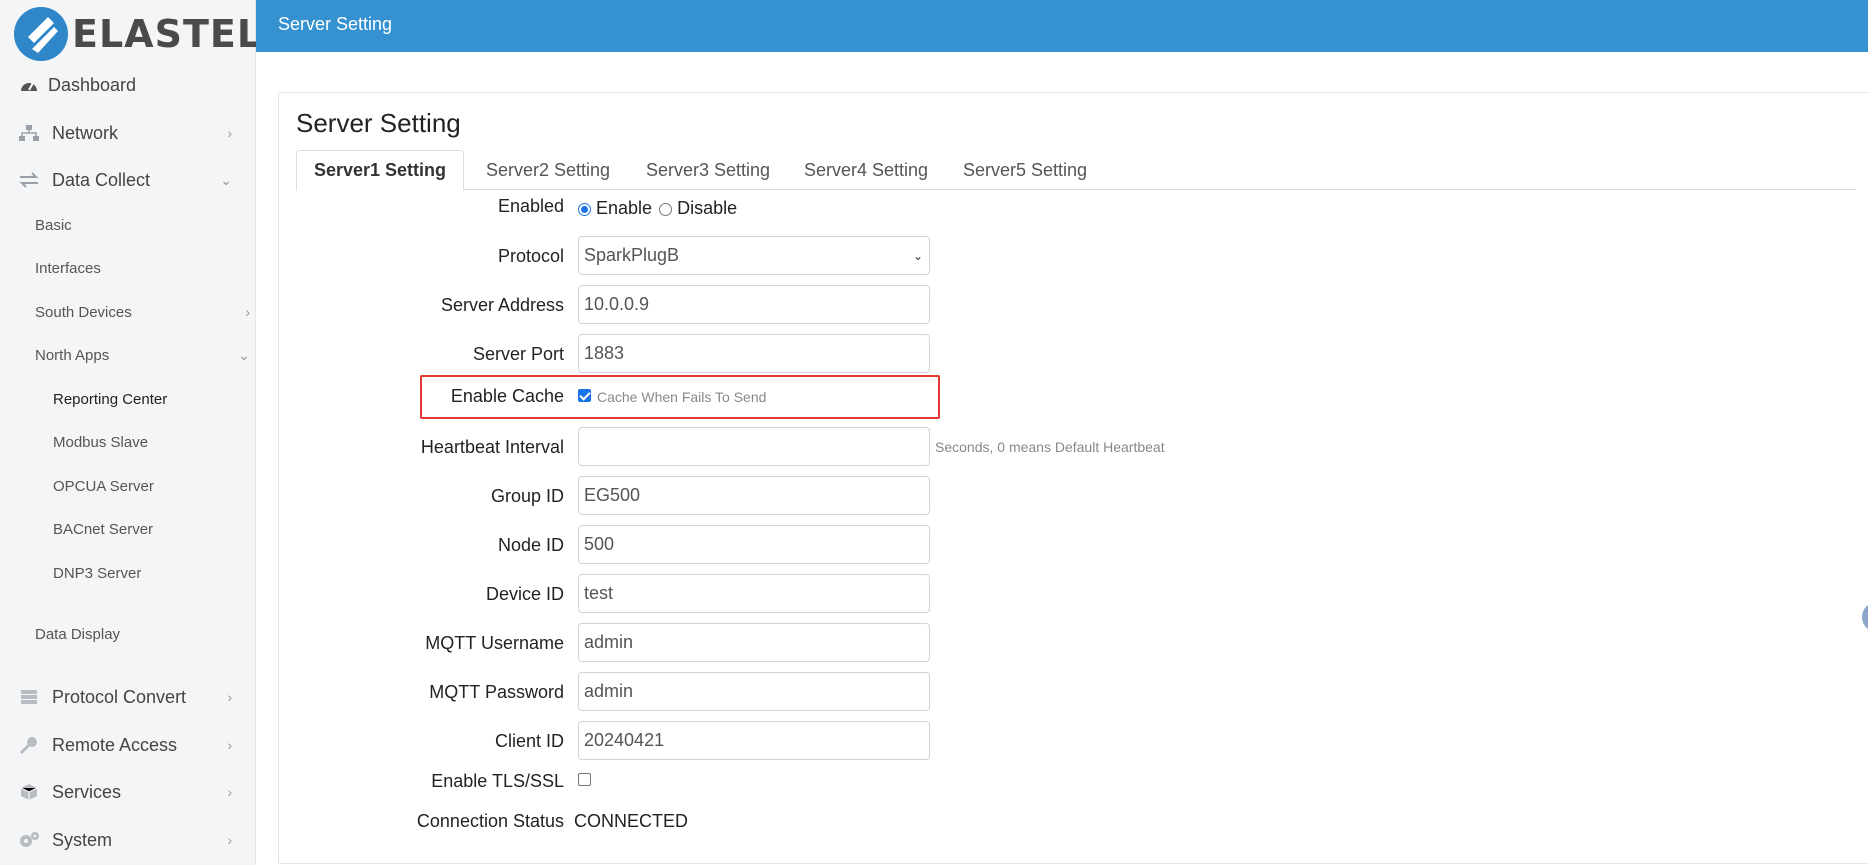 The width and height of the screenshot is (1868, 865). Describe the element at coordinates (82, 839) in the screenshot. I see `sidebar-item-label: System` at that location.